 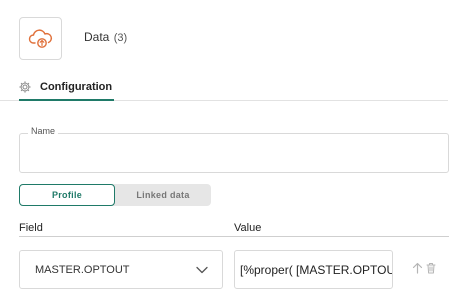 What do you see at coordinates (31, 228) in the screenshot?
I see `field-column-header: Field` at bounding box center [31, 228].